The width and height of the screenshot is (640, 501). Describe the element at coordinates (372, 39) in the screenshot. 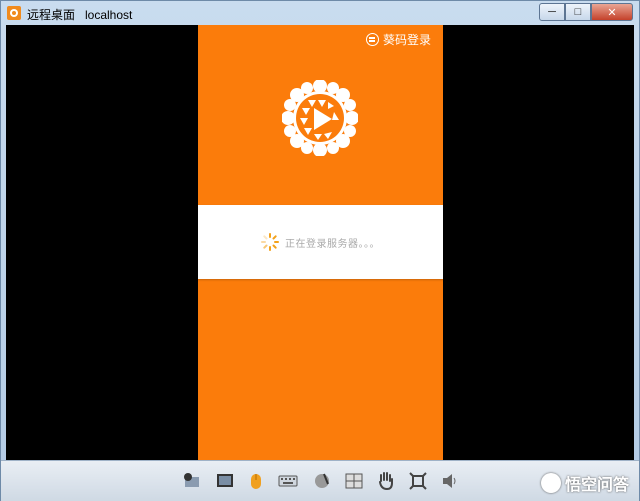

I see `switch-icon` at that location.